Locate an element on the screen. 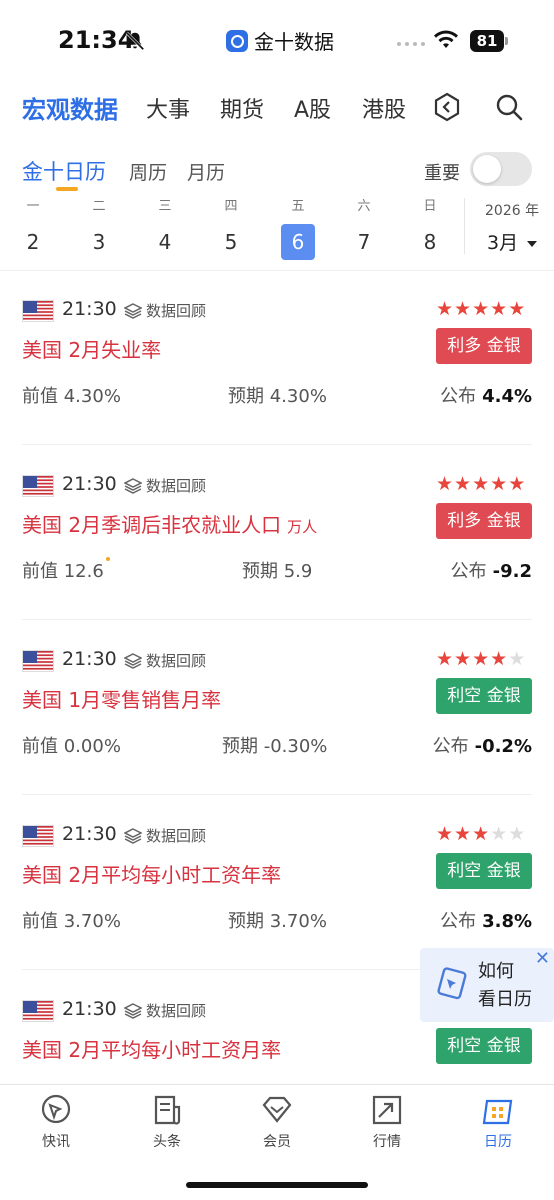  actual-value: 公布 -0.2% is located at coordinates (482, 746).